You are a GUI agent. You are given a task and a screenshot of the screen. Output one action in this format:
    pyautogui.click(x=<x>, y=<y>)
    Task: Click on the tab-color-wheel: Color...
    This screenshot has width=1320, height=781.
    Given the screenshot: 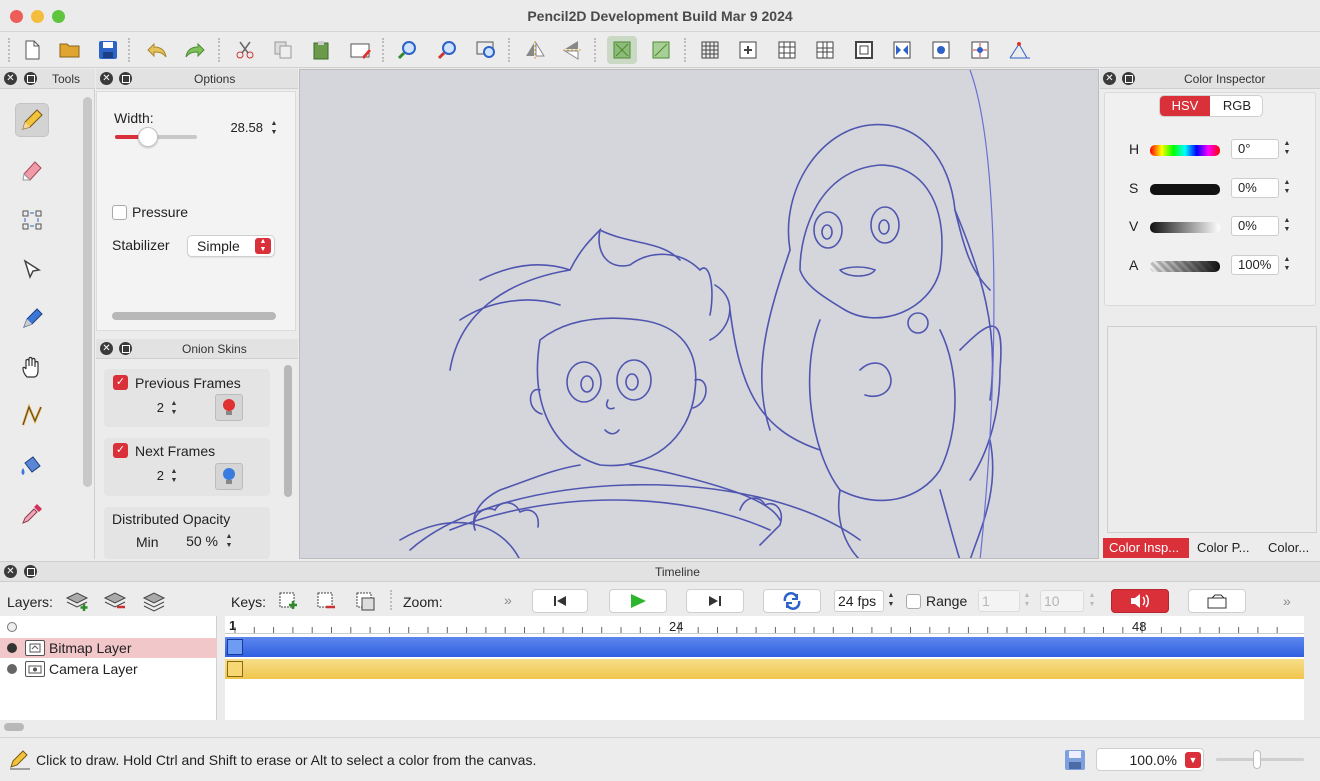 What is the action you would take?
    pyautogui.click(x=1291, y=548)
    